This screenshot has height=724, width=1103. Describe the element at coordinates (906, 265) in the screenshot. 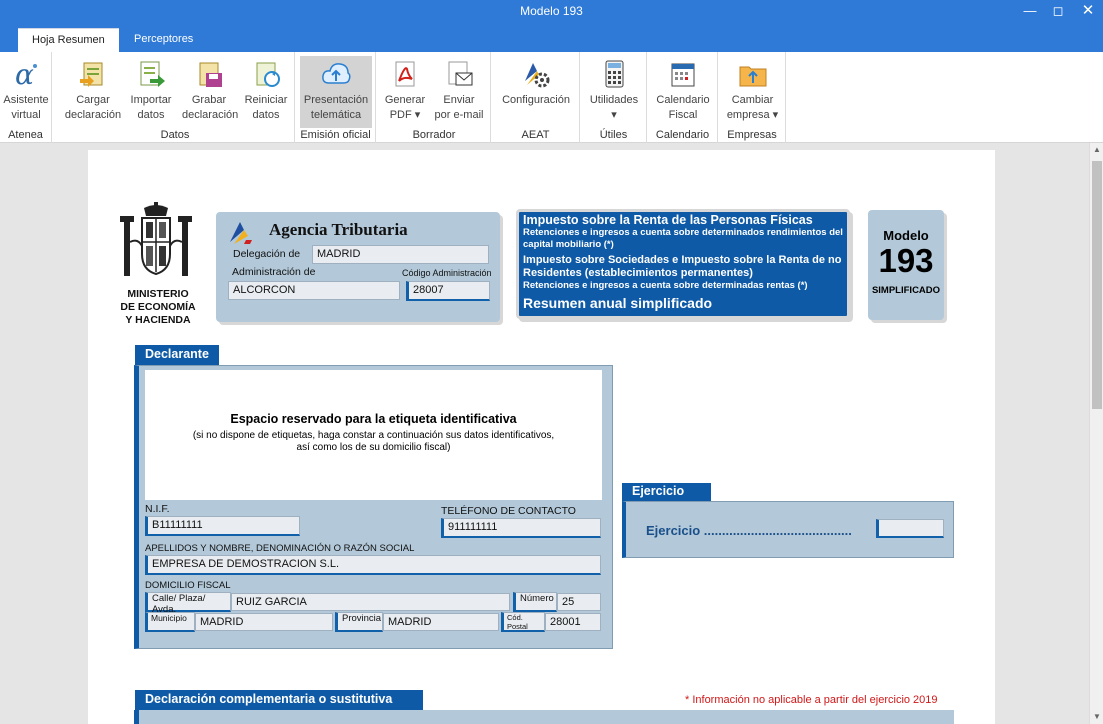

I see `modelo-box: Modelo 193 SIMPLIFICADO` at that location.